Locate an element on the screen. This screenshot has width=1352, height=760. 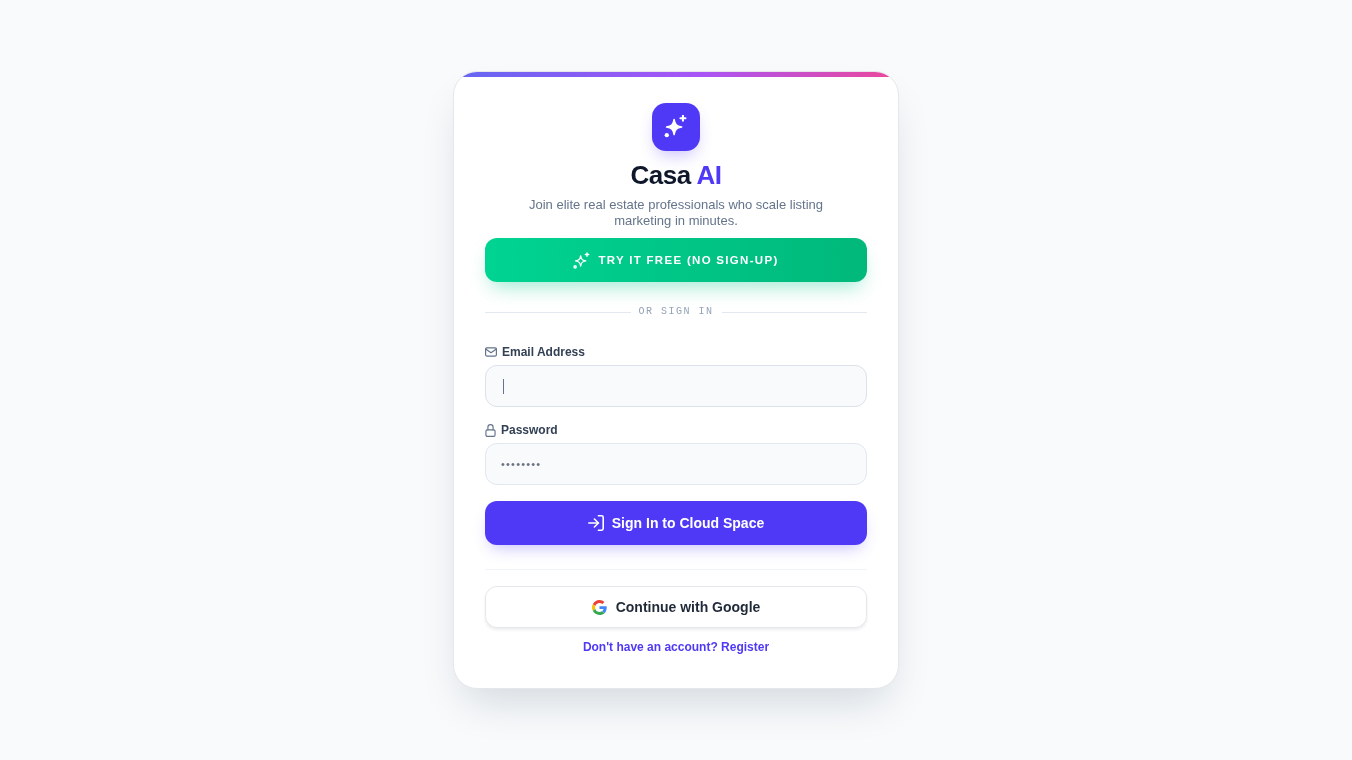
field-label: Email Address is located at coordinates (543, 352).